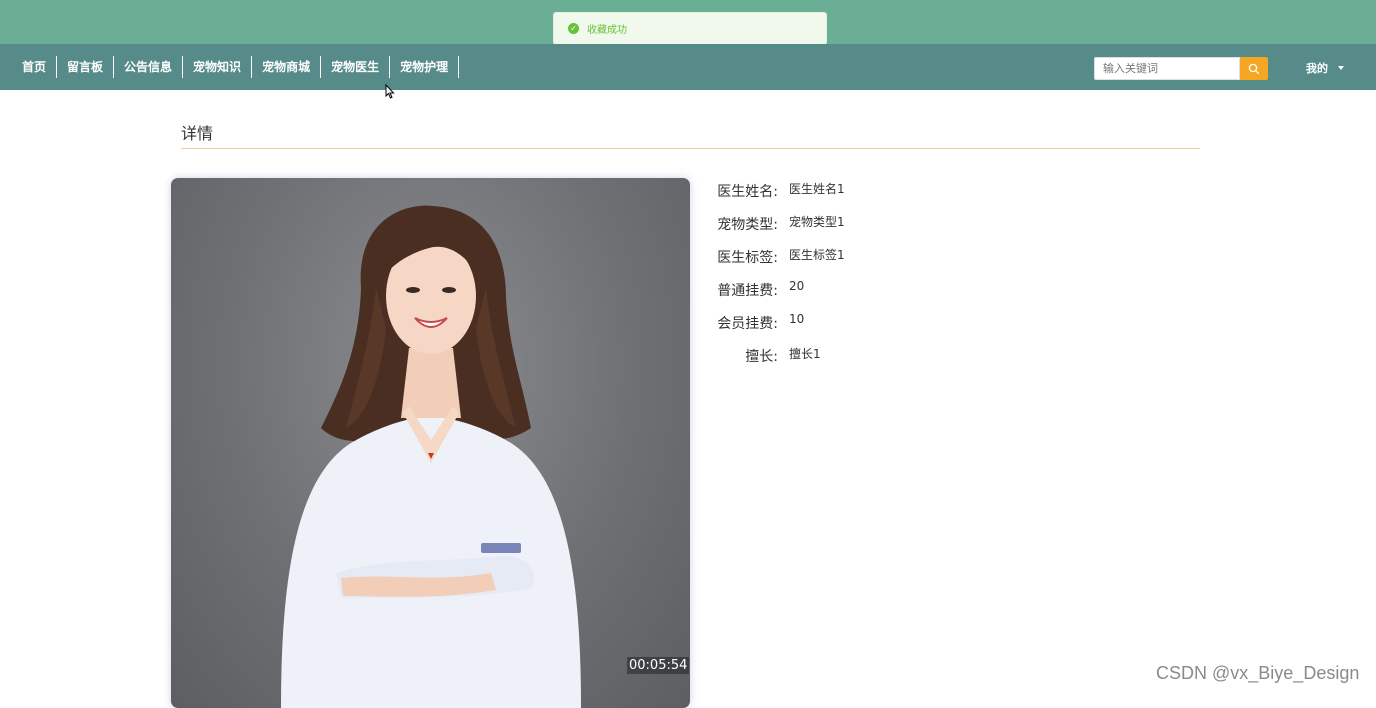 Image resolution: width=1376 pixels, height=708 pixels. I want to click on nav-item-pet-knowledge: 宠物知识, so click(218, 67).